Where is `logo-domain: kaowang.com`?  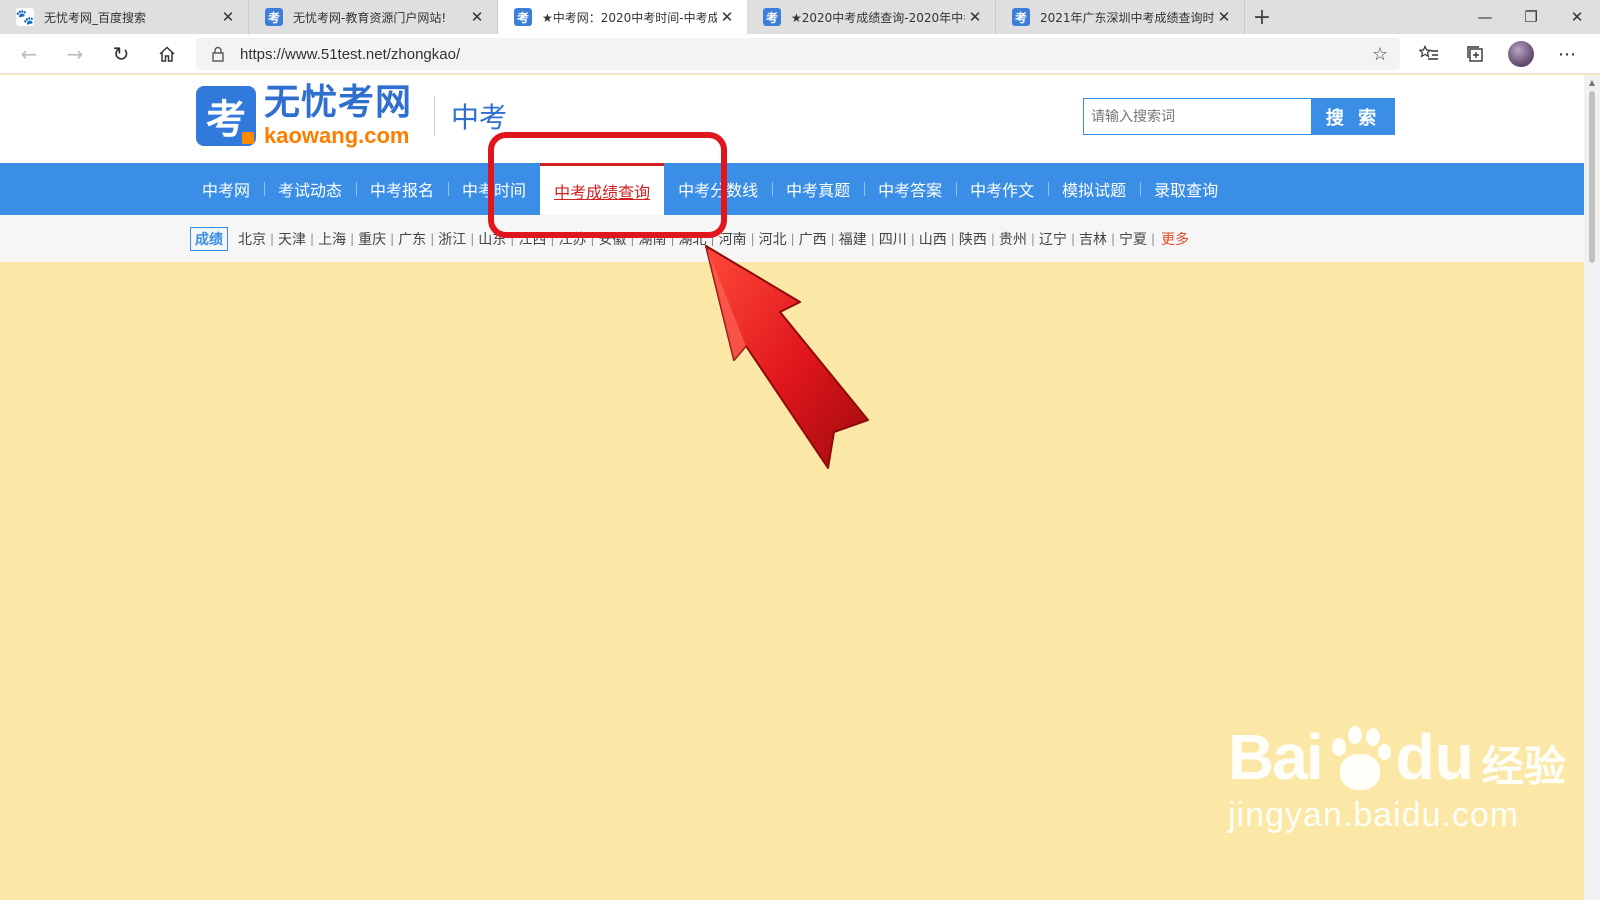
logo-domain: kaowang.com is located at coordinates (337, 135).